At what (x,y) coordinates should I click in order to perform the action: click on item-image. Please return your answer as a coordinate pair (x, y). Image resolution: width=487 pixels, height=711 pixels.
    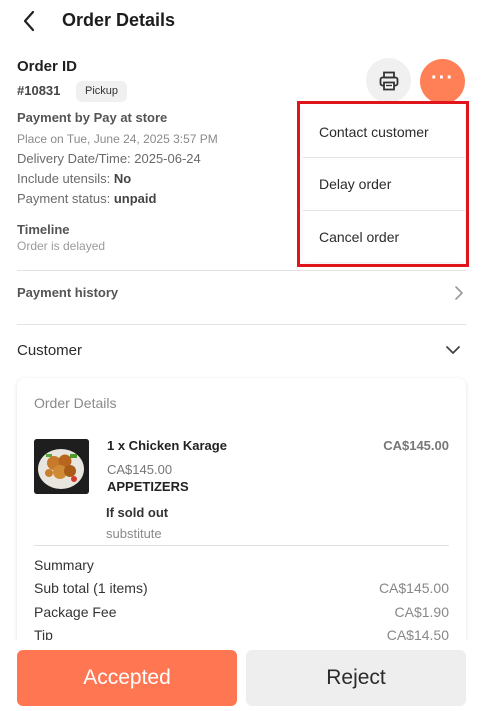
    Looking at the image, I should click on (61, 466).